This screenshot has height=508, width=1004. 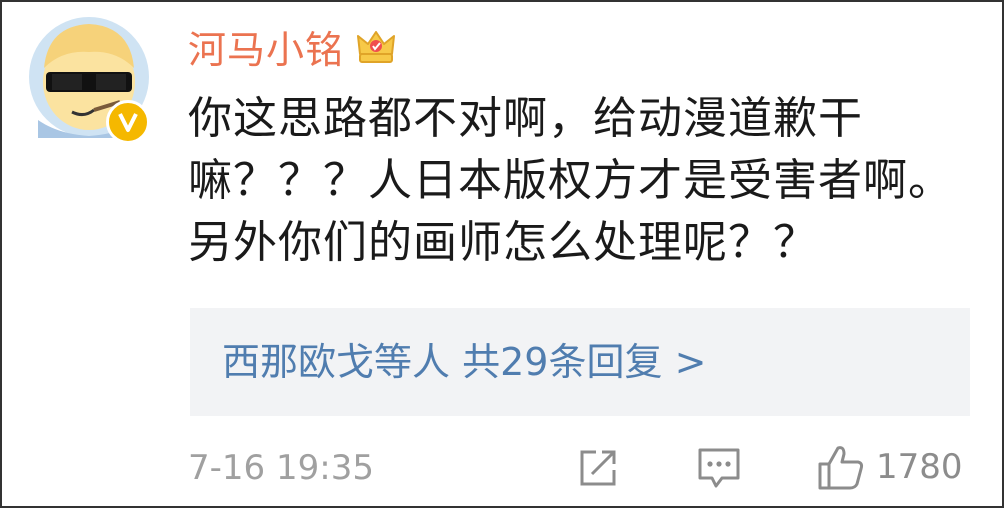 I want to click on user-header: 河马小铭, so click(x=293, y=46).